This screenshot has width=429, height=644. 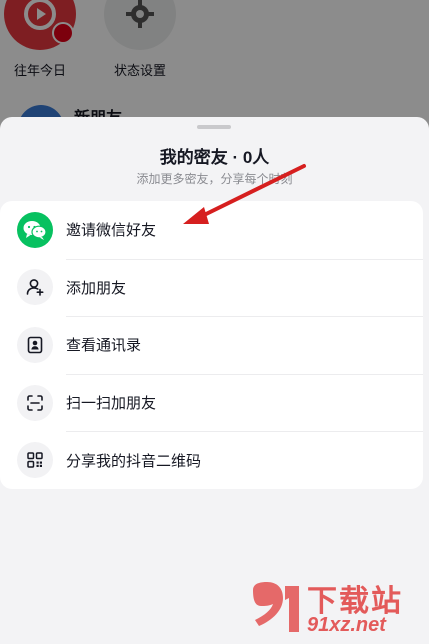 What do you see at coordinates (104, 346) in the screenshot?
I see `menu-item-label: 查看通讯录` at bounding box center [104, 346].